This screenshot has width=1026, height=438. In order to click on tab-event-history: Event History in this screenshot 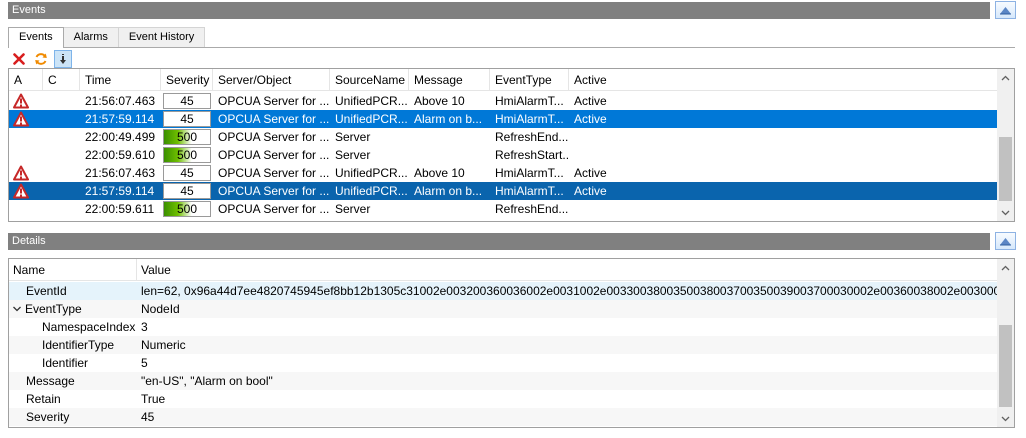, I will do `click(161, 37)`.